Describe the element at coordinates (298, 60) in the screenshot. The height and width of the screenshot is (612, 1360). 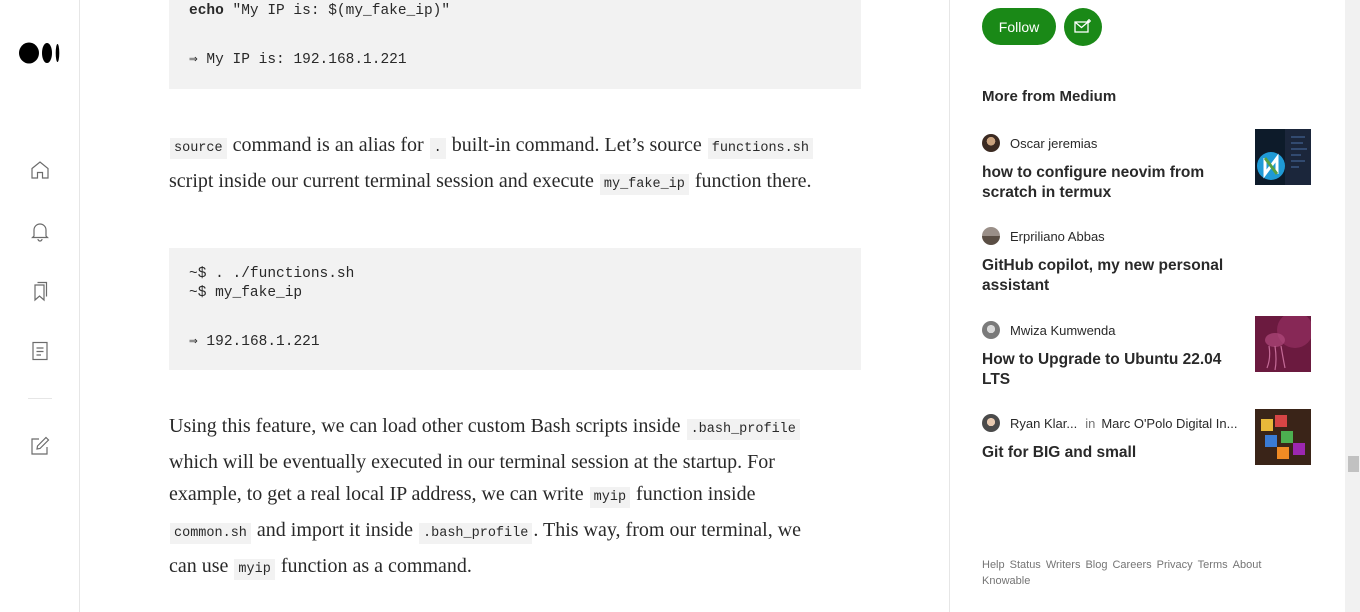
I see `code-output-line: ⇒ My IP is: 192.168.1.221` at that location.